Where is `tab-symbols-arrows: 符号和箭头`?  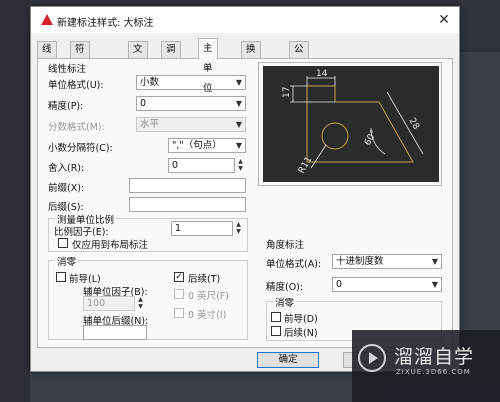
tab-symbols-arrows: 符号和箭头 is located at coordinates (80, 80).